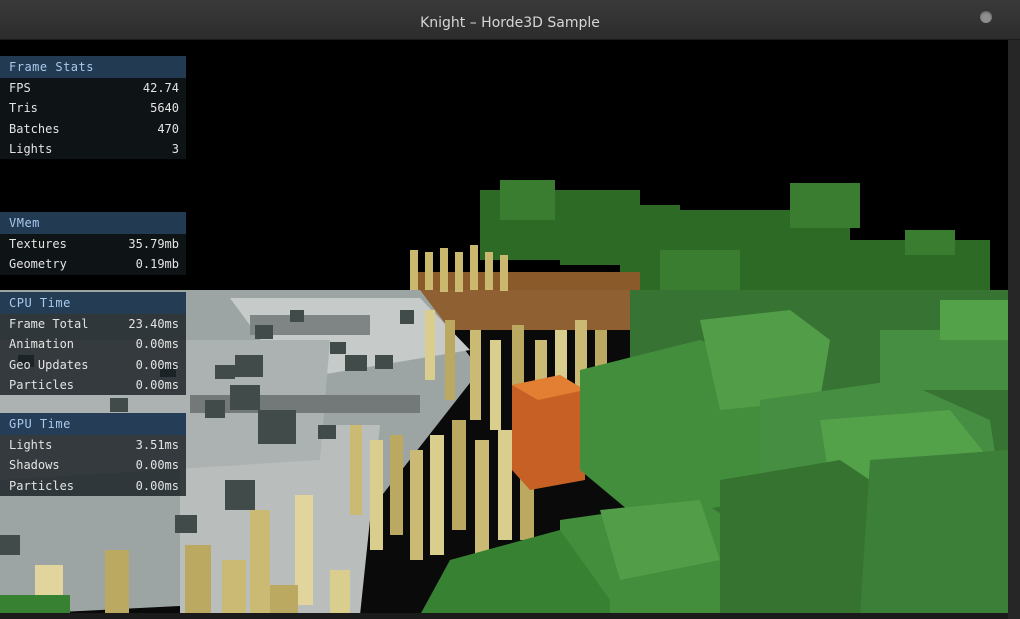  What do you see at coordinates (93, 445) in the screenshot?
I see `stat-row-gpu-lights: Lights 3.51ms` at bounding box center [93, 445].